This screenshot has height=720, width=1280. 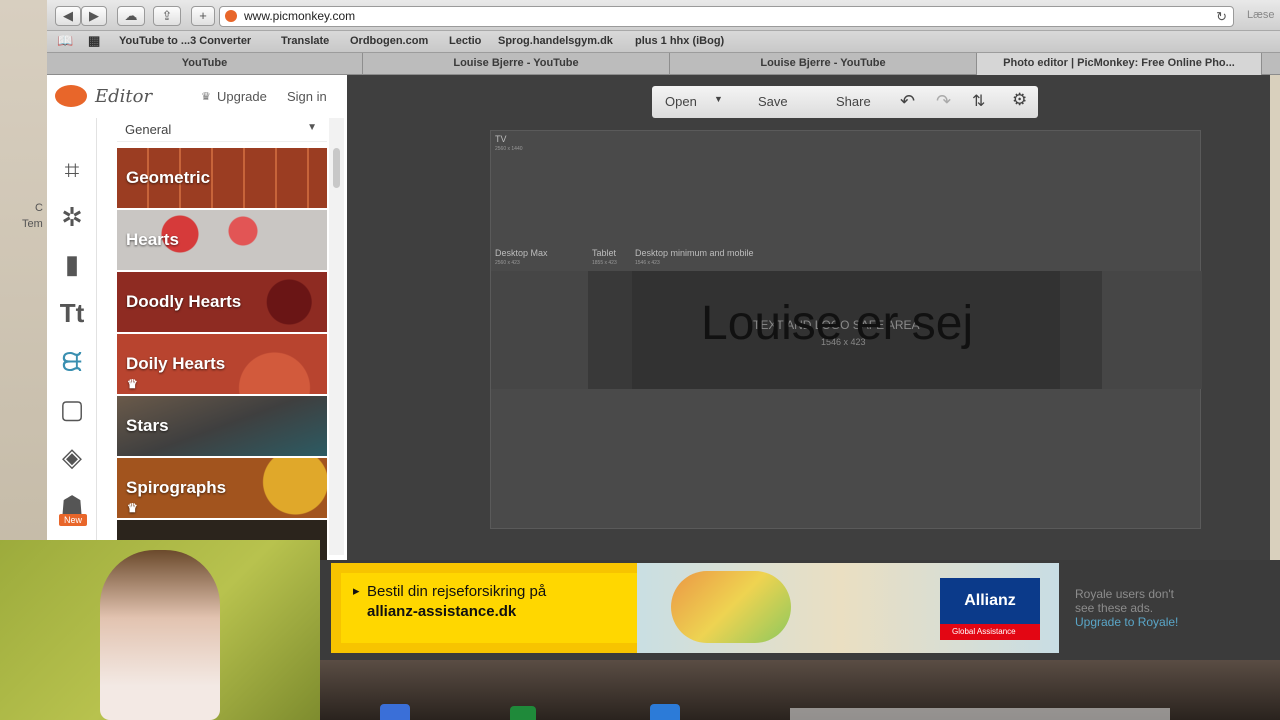 I want to click on theme-spirographs: Spirographs ♛, so click(x=222, y=488).